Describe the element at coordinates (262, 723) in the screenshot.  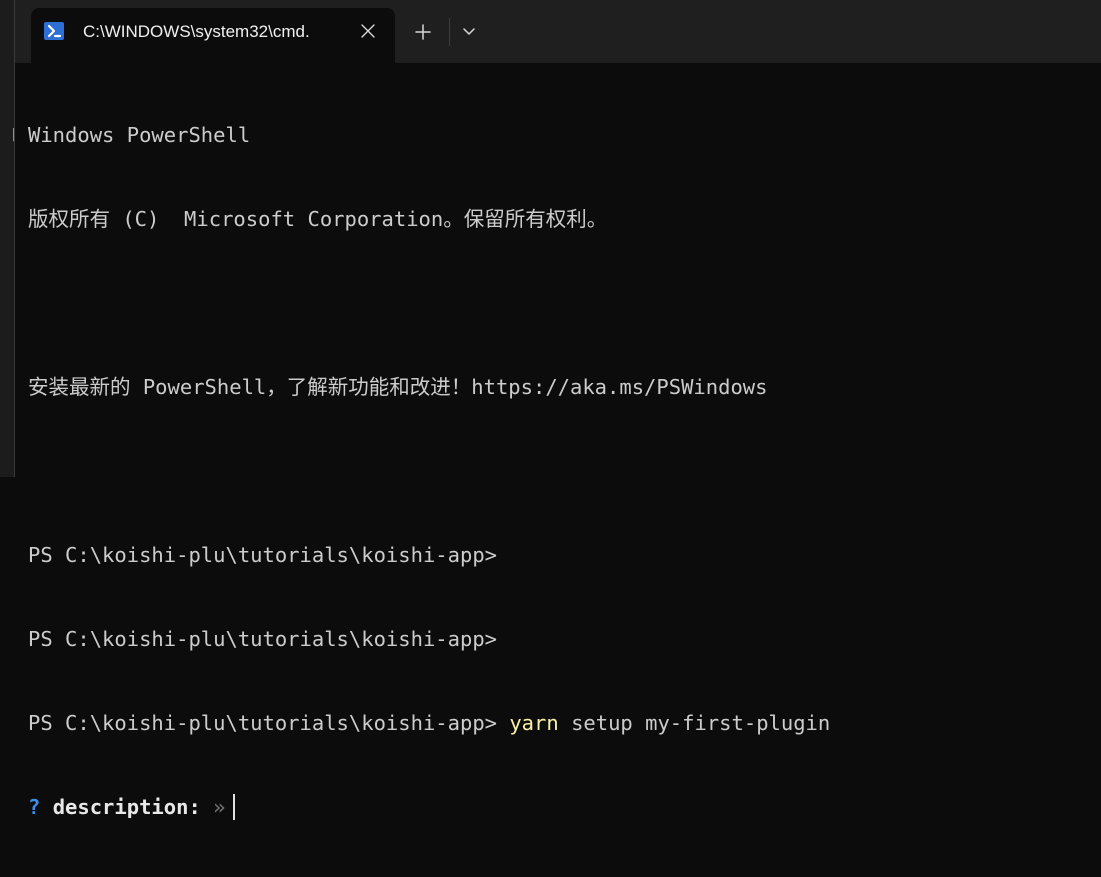
I see `prompt: PS C:\koishi-plu\tutorials\koishi-app>` at that location.